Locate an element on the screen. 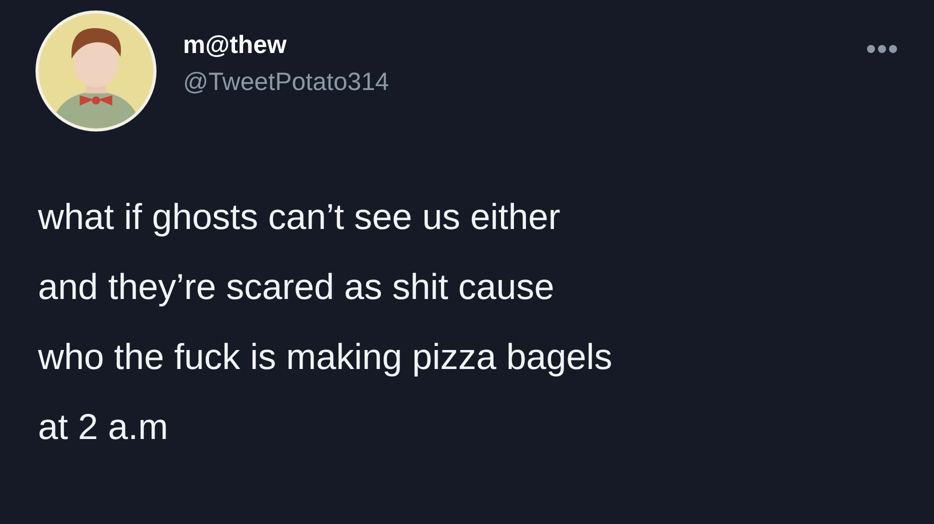  tweet-text-line: what if ghosts can’t see us either is located at coordinates (299, 217).